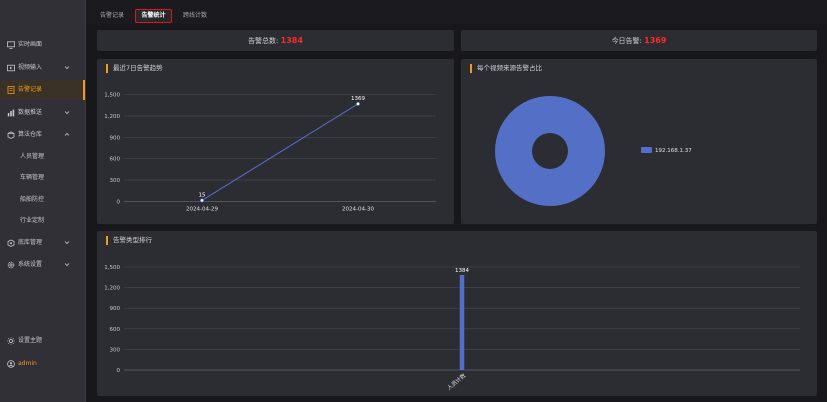 This screenshot has width=827, height=402. What do you see at coordinates (195, 16) in the screenshot?
I see `tab-line-crossing-count: 跨线计数` at bounding box center [195, 16].